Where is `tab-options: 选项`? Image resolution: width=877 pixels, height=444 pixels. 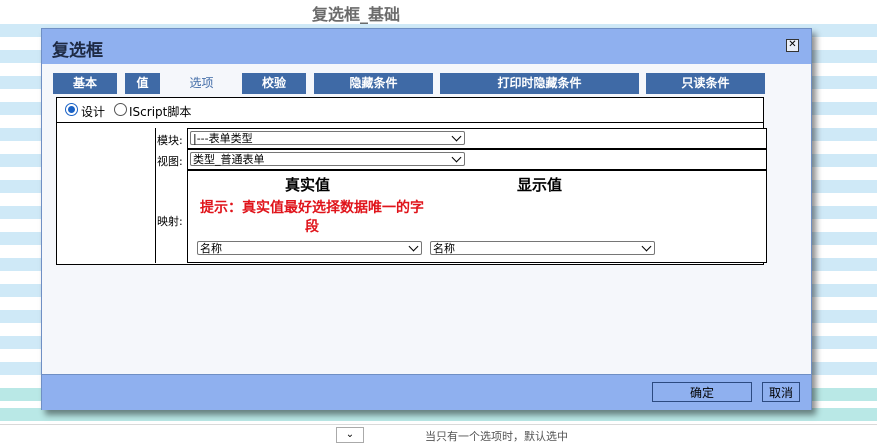 tab-options: 选项 is located at coordinates (201, 83).